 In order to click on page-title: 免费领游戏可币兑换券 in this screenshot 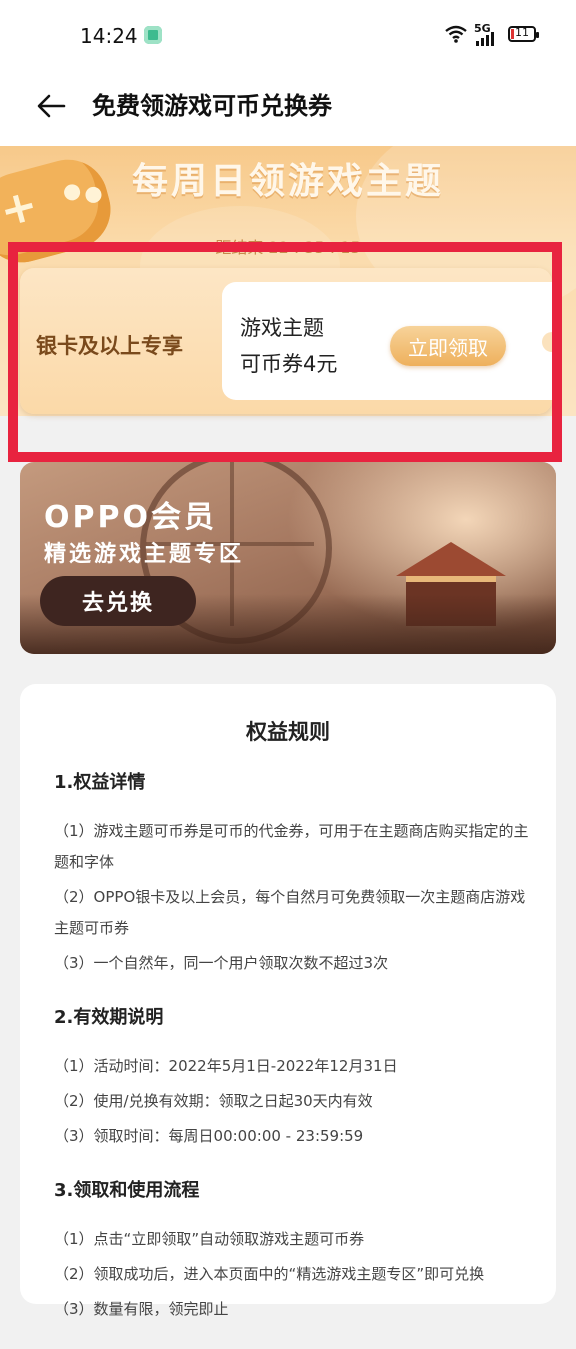, I will do `click(212, 106)`.